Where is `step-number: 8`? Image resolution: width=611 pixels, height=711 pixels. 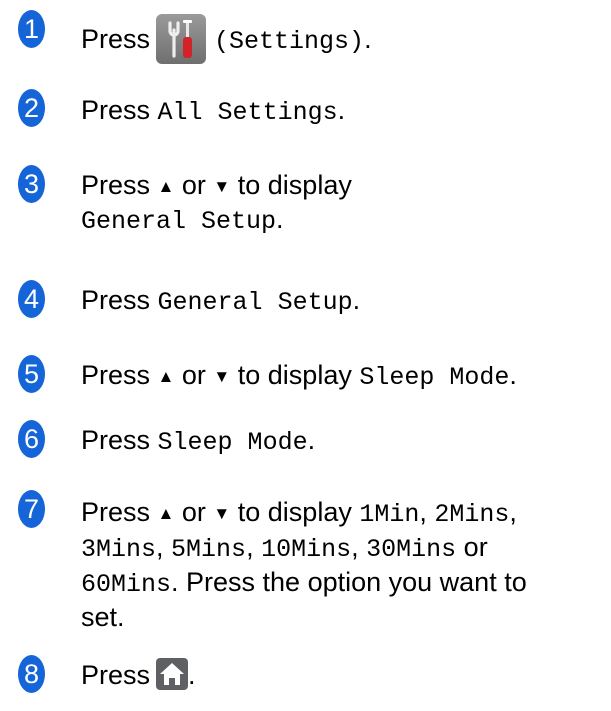
step-number: 8 is located at coordinates (31, 673).